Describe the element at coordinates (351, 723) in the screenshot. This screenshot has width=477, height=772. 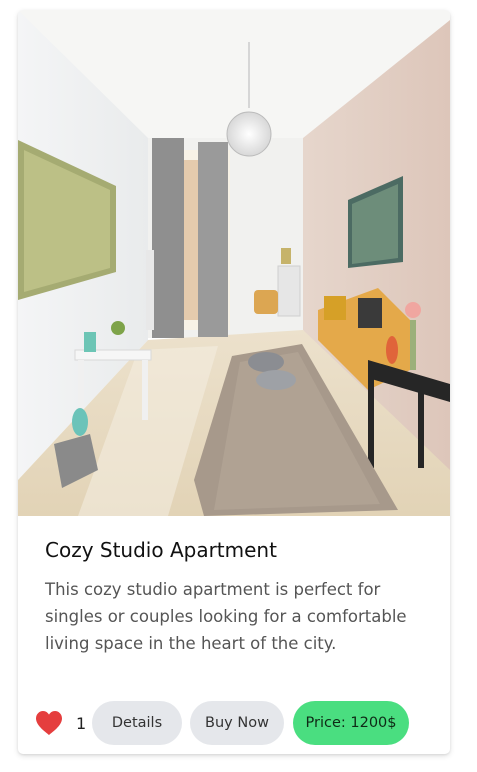
I see `price-button: Price: 1200$` at that location.